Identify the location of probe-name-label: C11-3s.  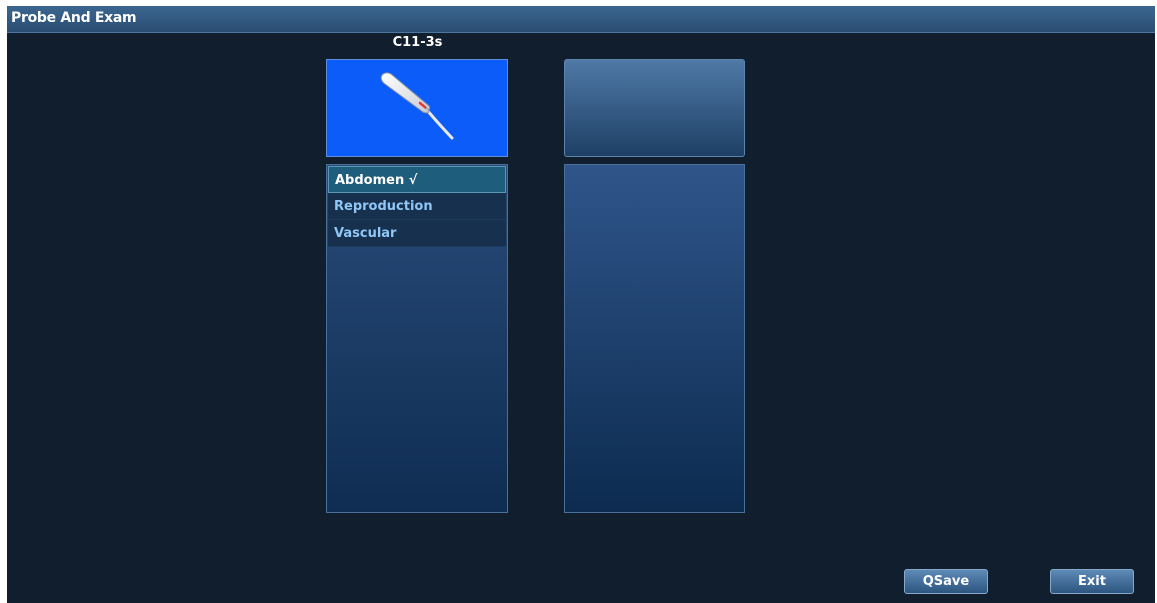
(417, 42).